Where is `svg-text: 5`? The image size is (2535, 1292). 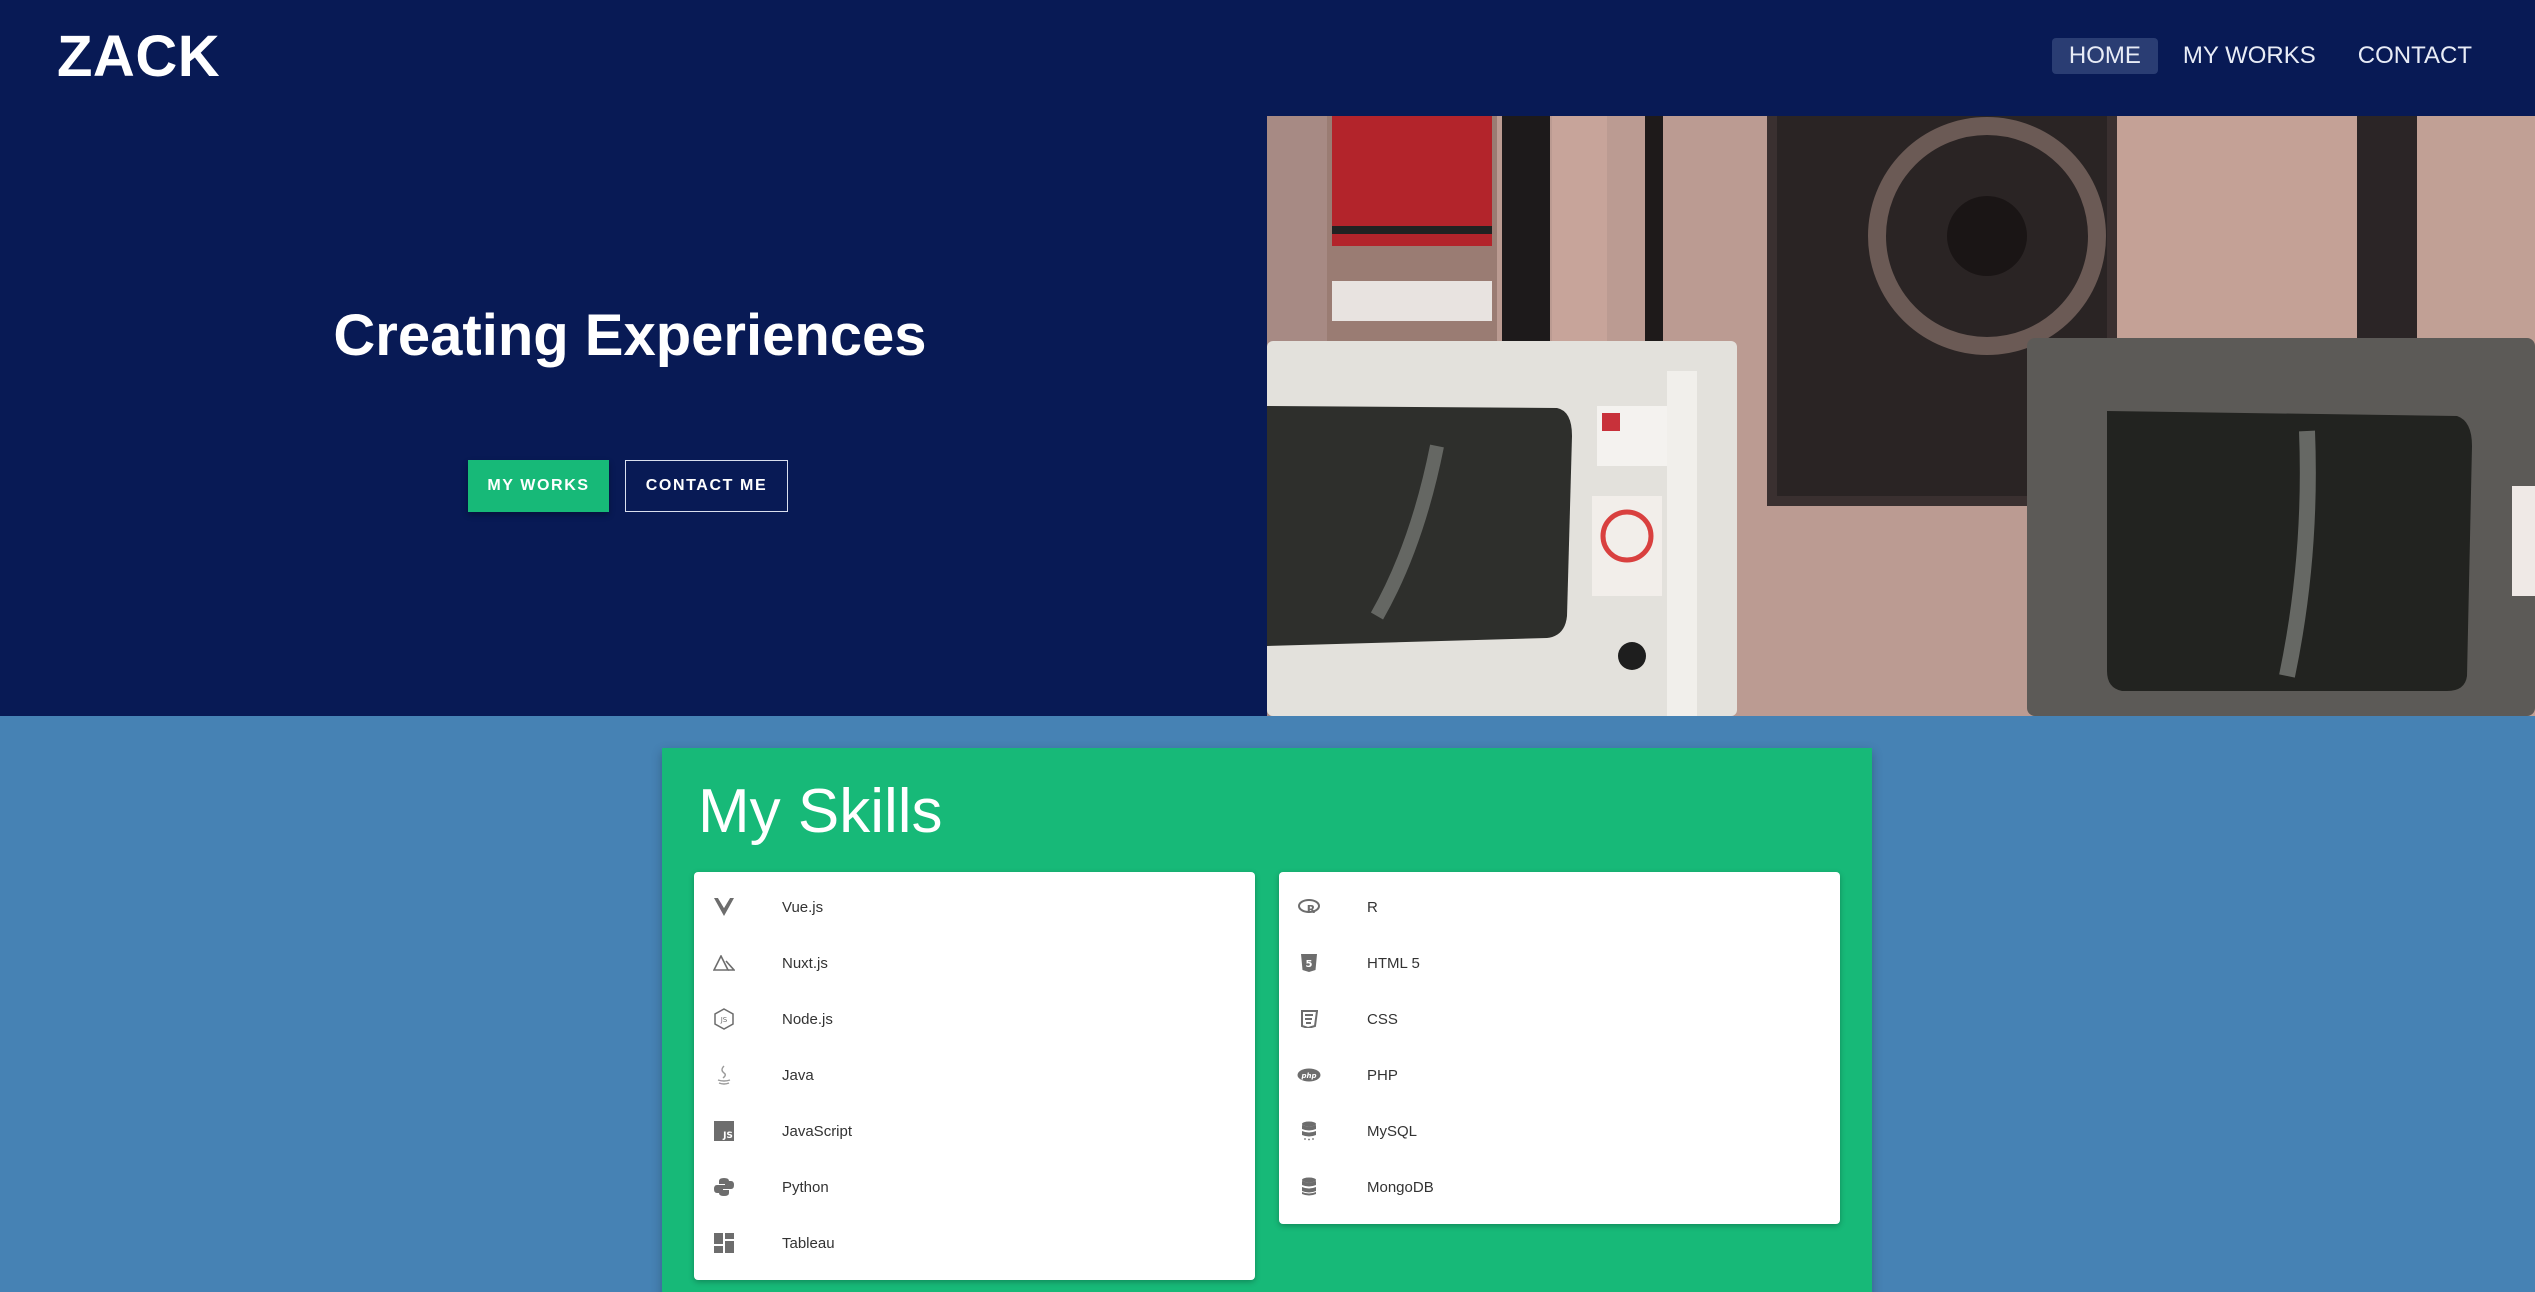
svg-text: 5 is located at coordinates (1309, 964).